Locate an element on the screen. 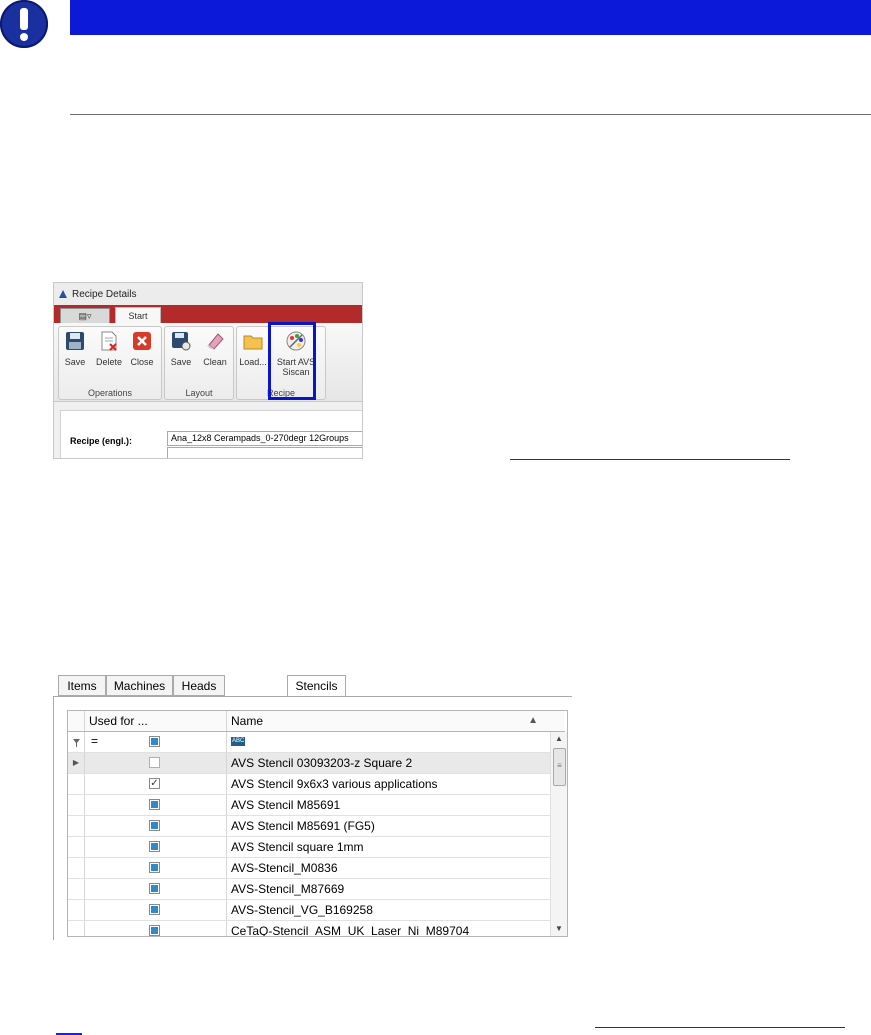 This screenshot has height=1035, width=871. sort-ascending-icon: ▲ is located at coordinates (533, 720).